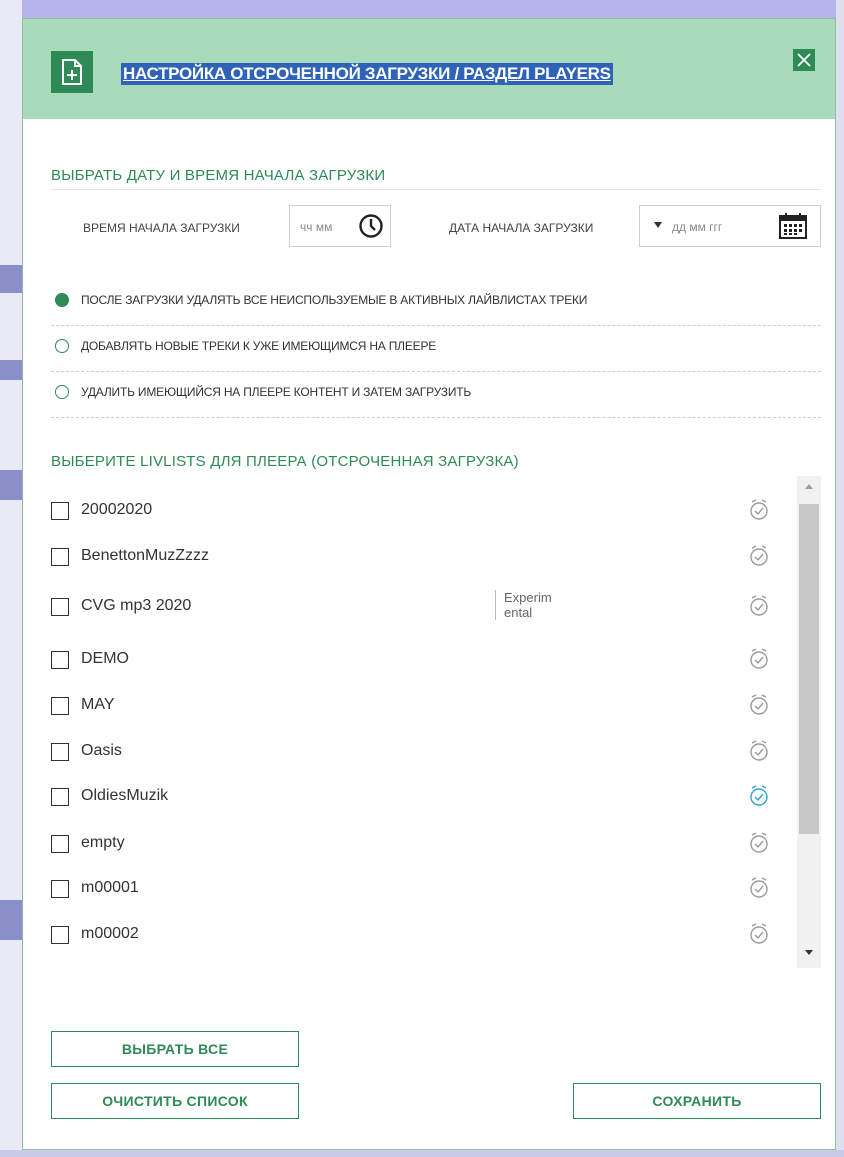 Image resolution: width=844 pixels, height=1157 pixels. Describe the element at coordinates (436, 189) in the screenshot. I see `section-divider` at that location.